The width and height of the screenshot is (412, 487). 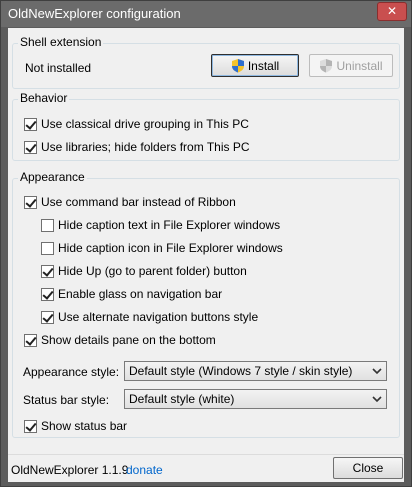 I want to click on checkbox-label: Hide Up (go to parent folder) button, so click(x=152, y=271).